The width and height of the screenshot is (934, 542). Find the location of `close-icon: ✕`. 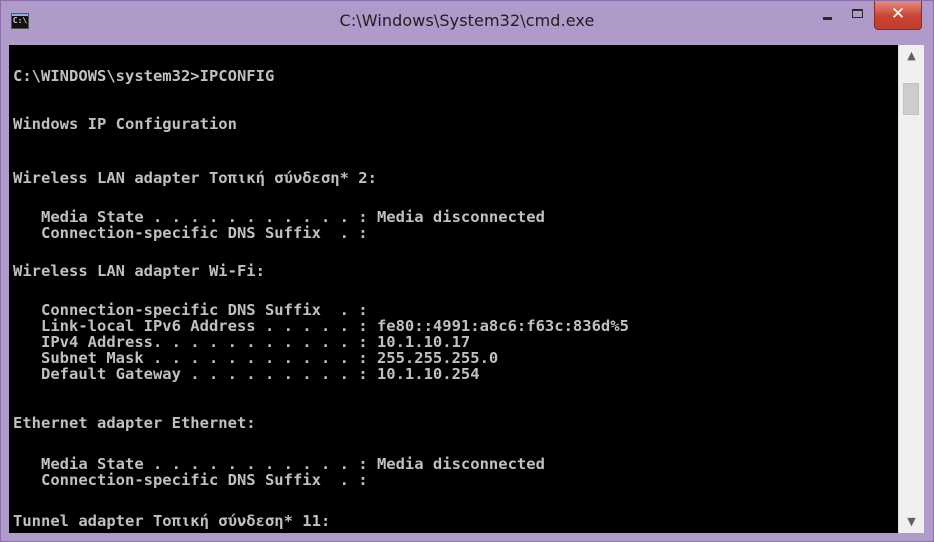

close-icon: ✕ is located at coordinates (898, 14).